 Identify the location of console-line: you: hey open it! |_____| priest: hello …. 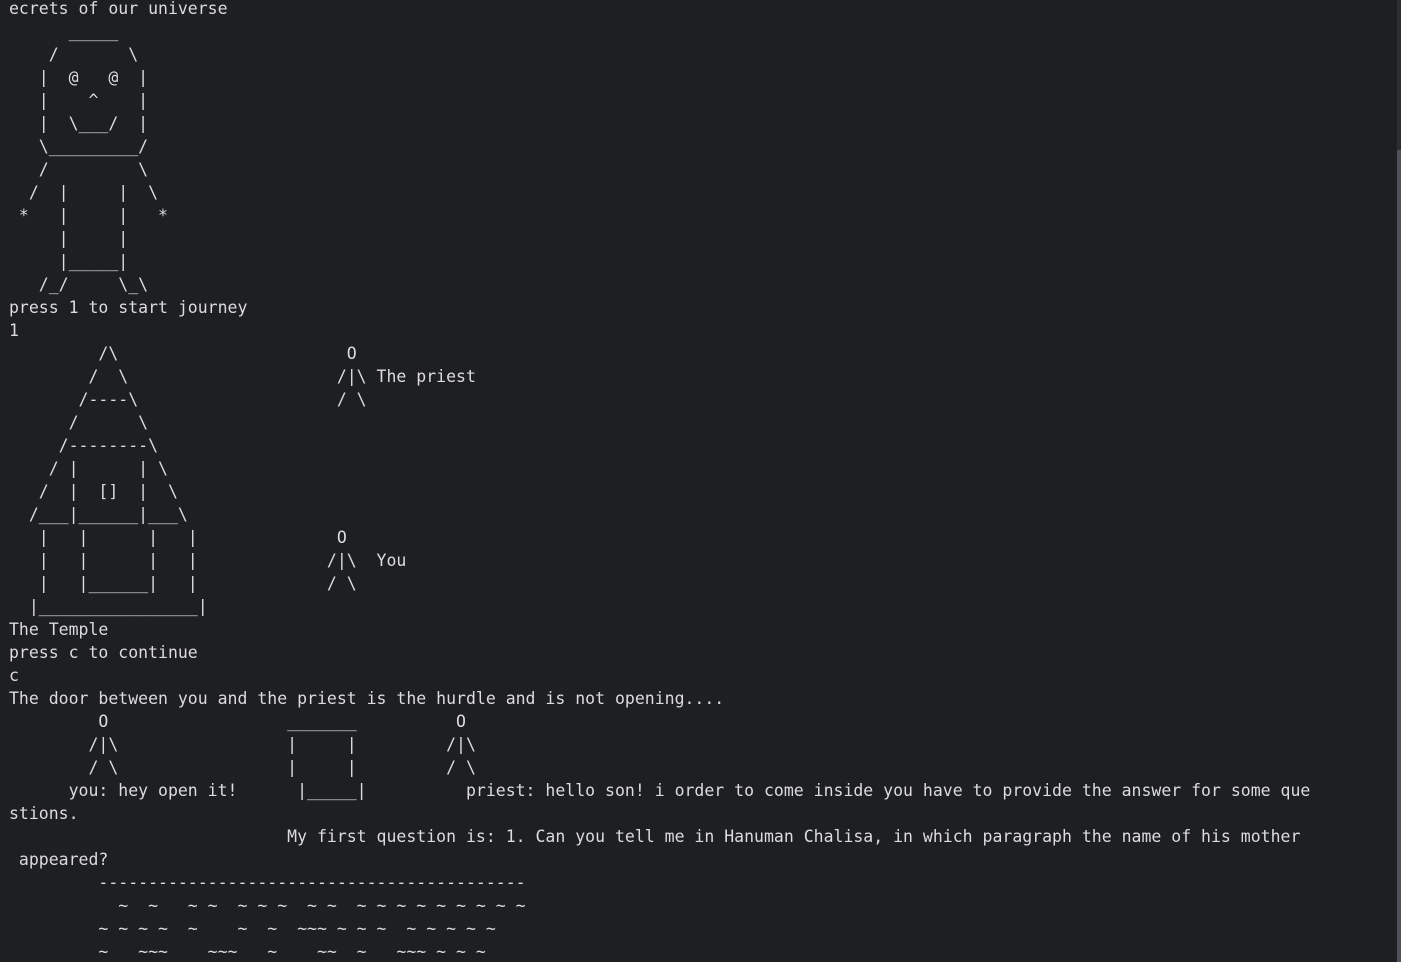
(660, 790).